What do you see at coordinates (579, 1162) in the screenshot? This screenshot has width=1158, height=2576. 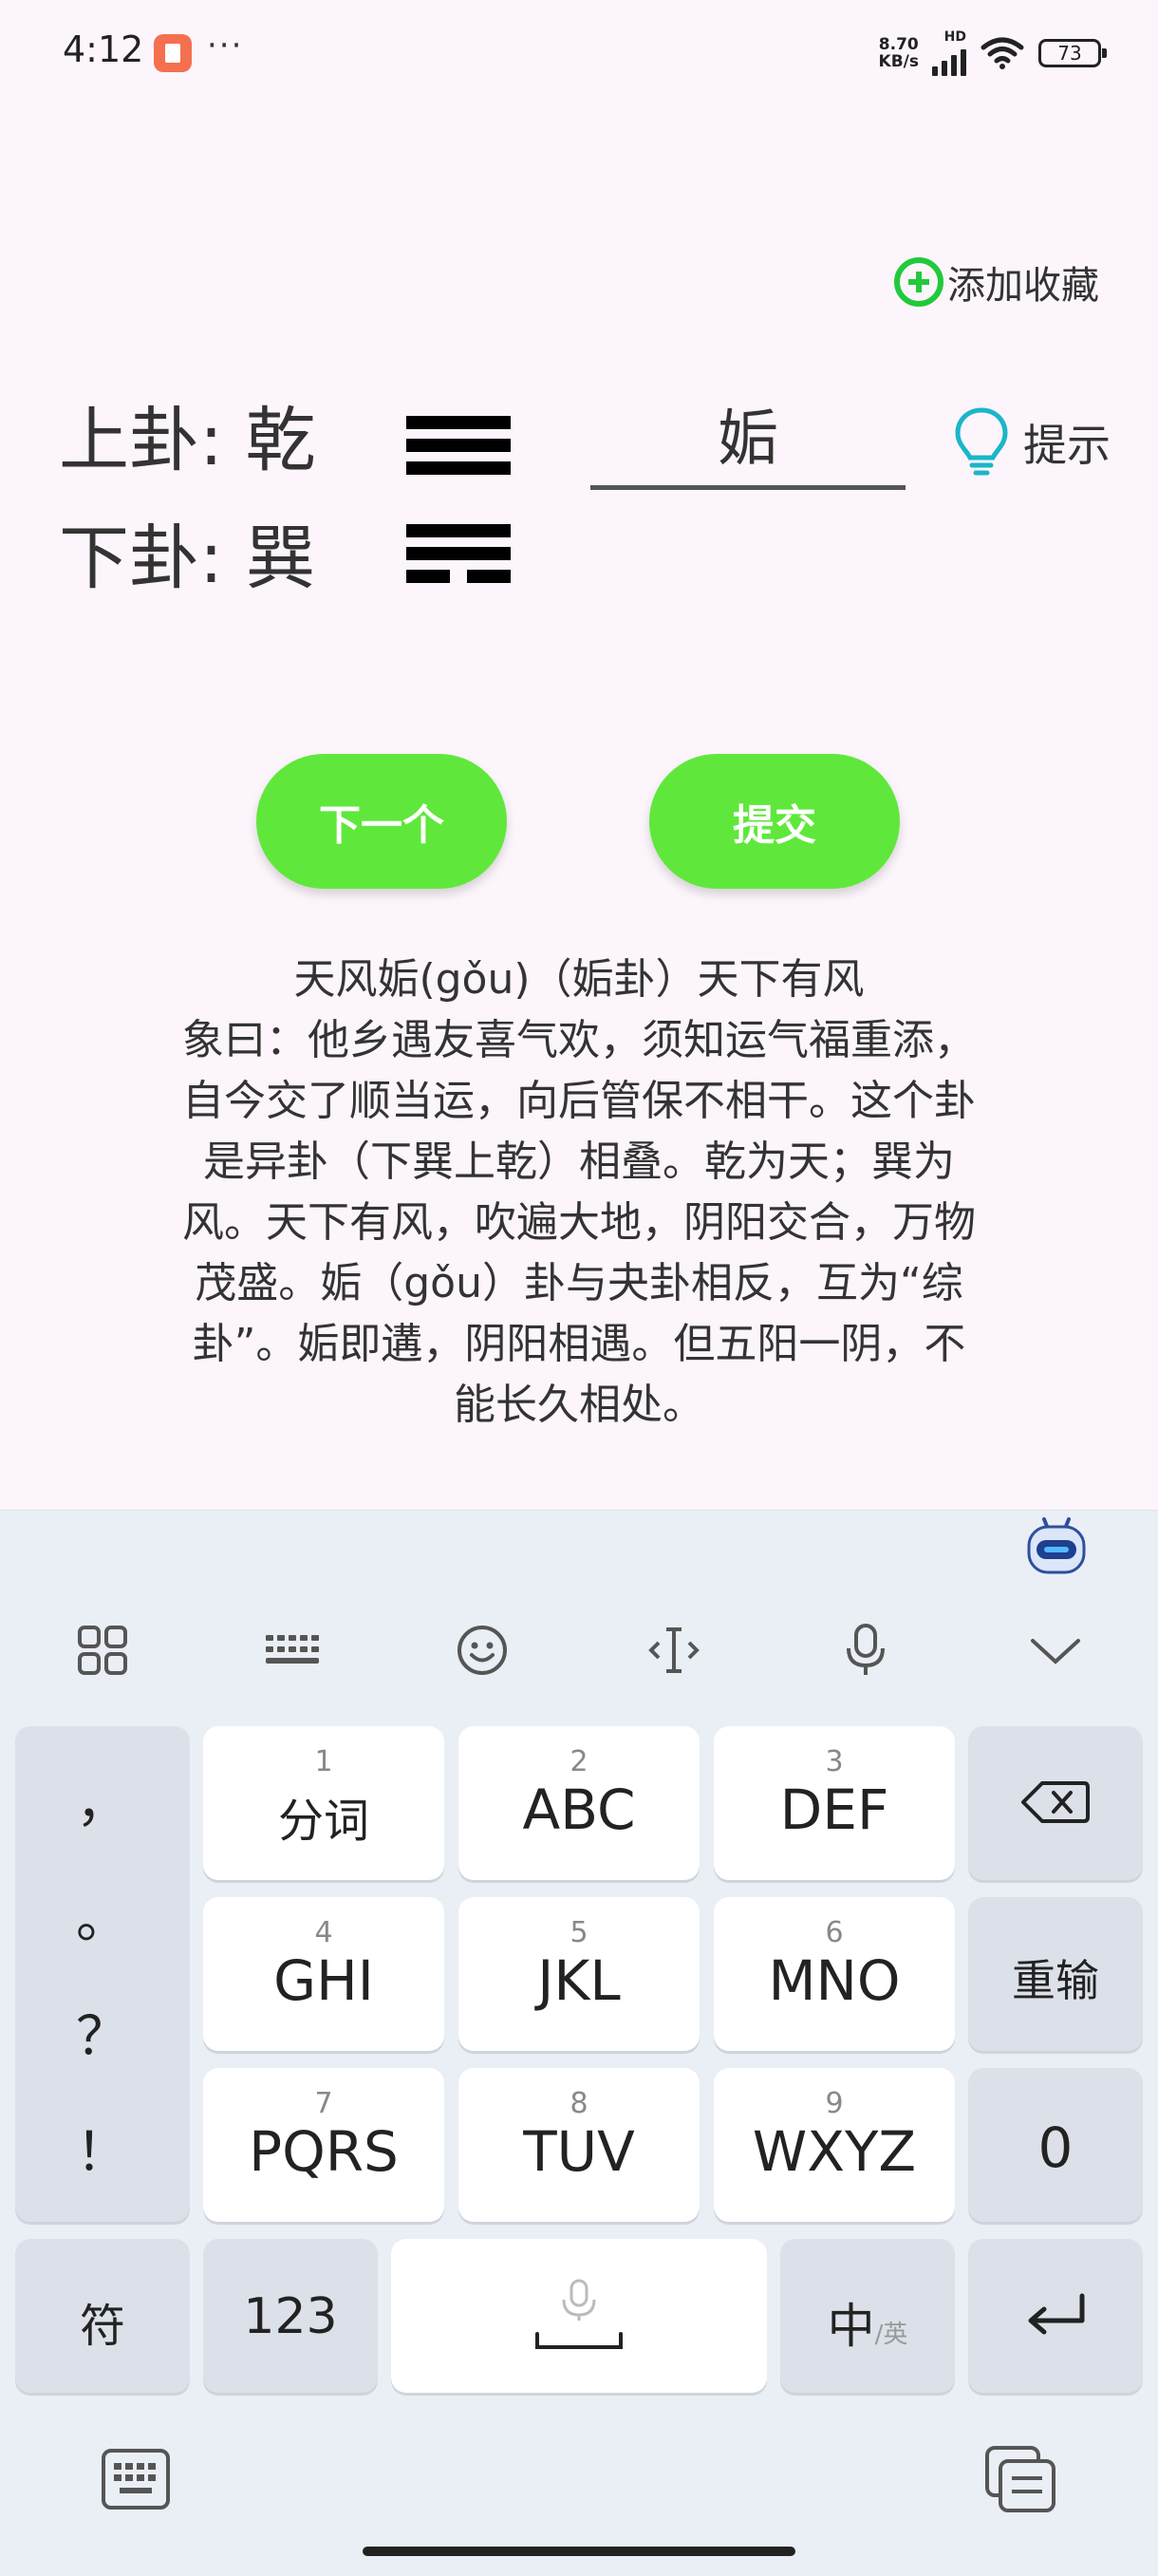 I see `description-line: 是异卦（下巽上乾）相叠。乾为天；巽为` at bounding box center [579, 1162].